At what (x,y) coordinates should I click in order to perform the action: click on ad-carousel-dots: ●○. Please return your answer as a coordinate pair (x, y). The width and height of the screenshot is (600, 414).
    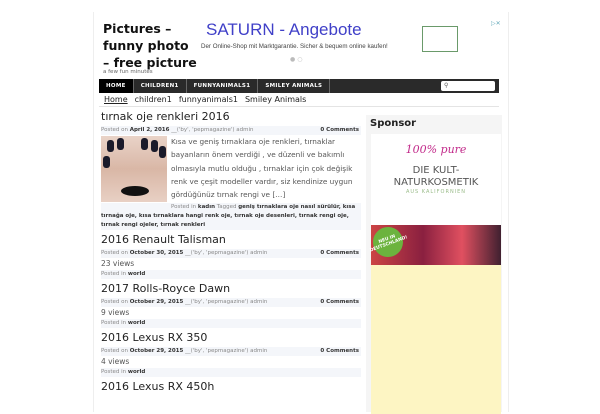
    Looking at the image, I should click on (297, 59).